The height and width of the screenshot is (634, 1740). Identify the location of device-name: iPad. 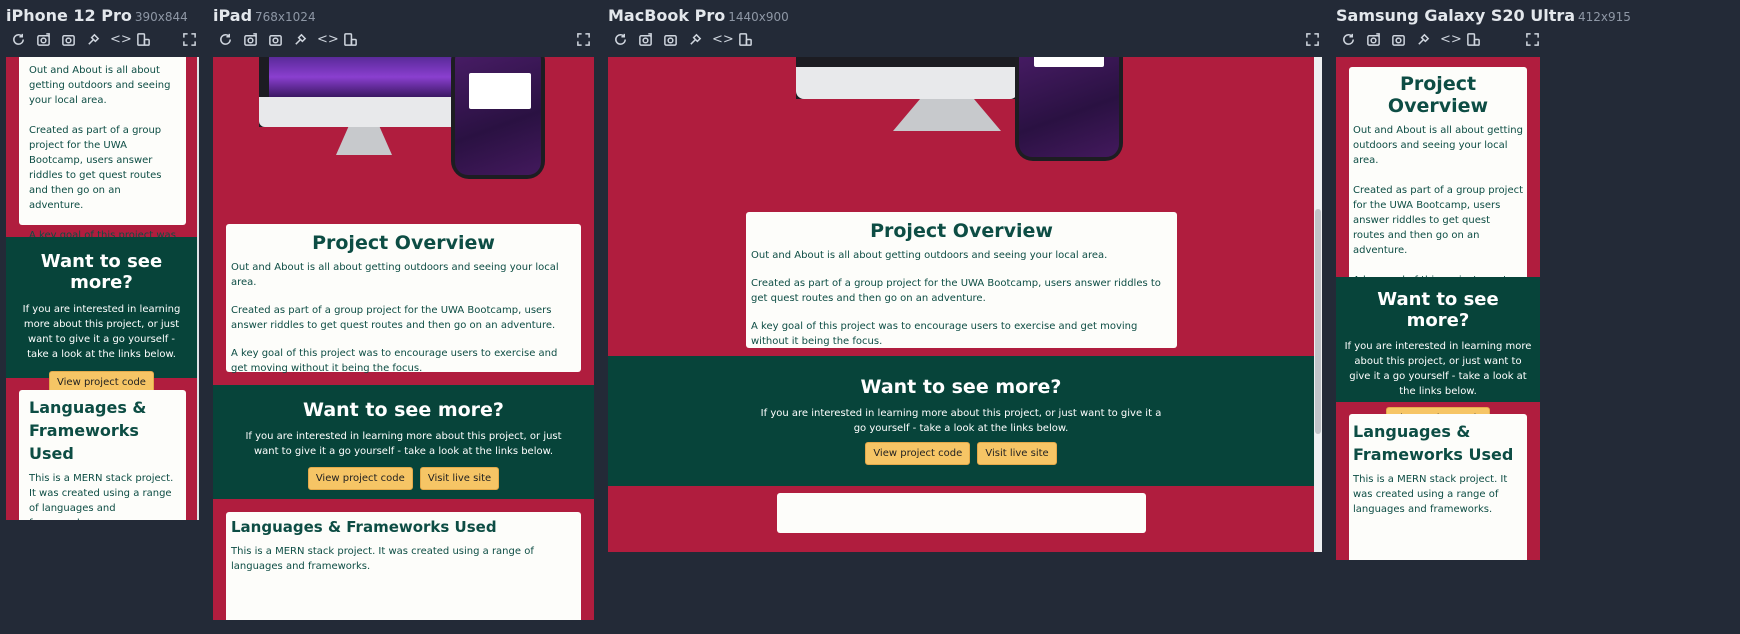
(233, 15).